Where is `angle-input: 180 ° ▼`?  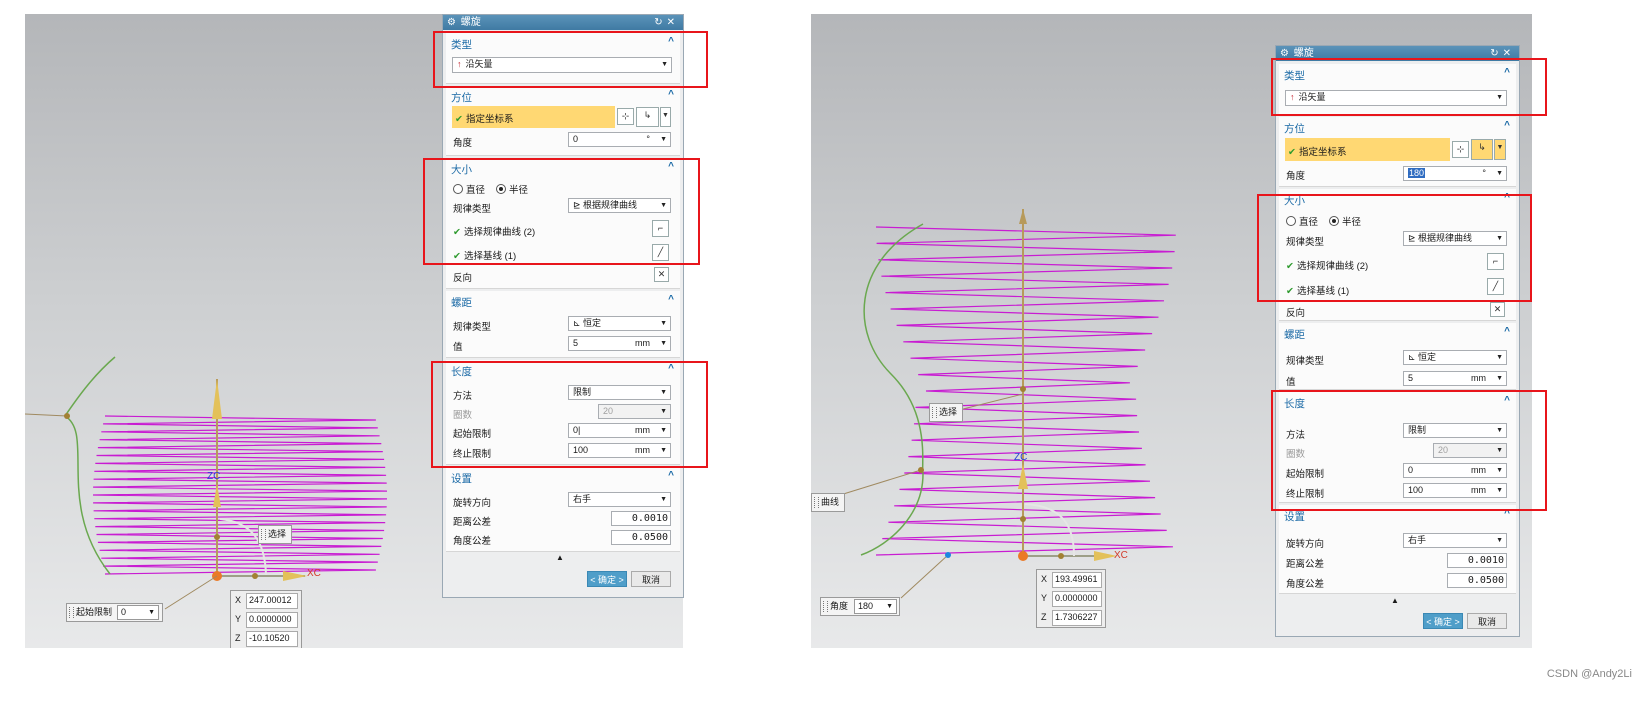
angle-input: 180 ° ▼ is located at coordinates (1455, 173).